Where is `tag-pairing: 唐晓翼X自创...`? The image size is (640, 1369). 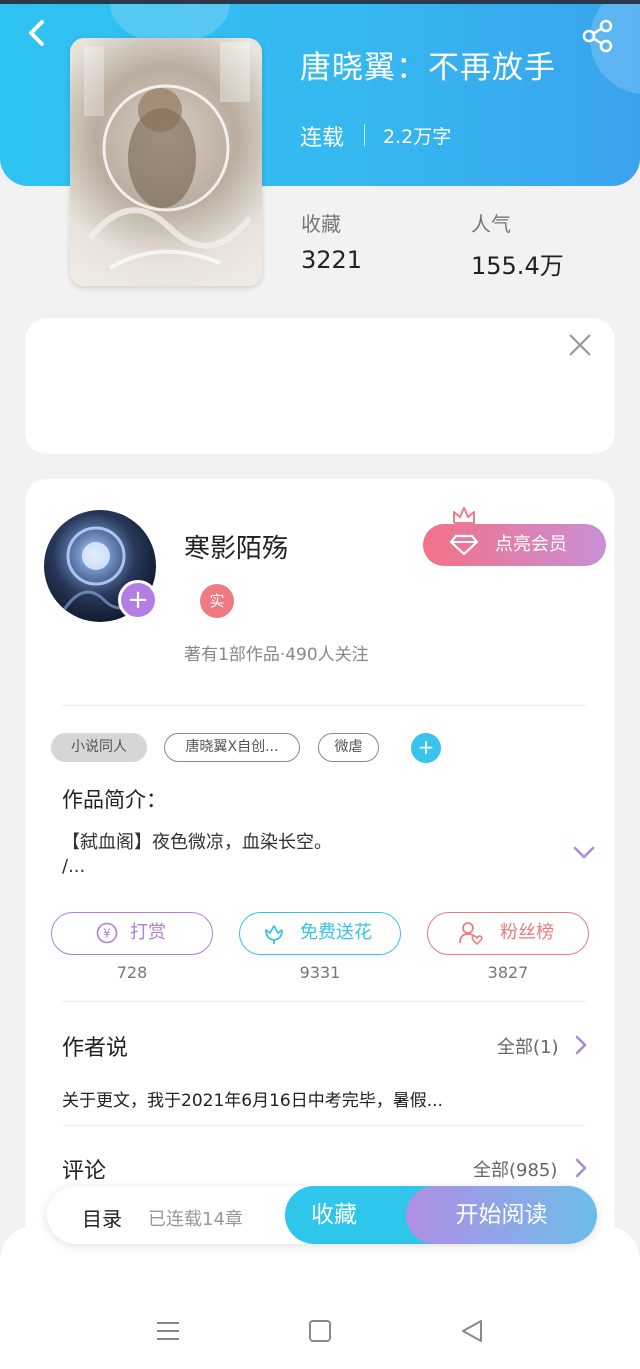
tag-pairing: 唐晓翼X自创... is located at coordinates (232, 747).